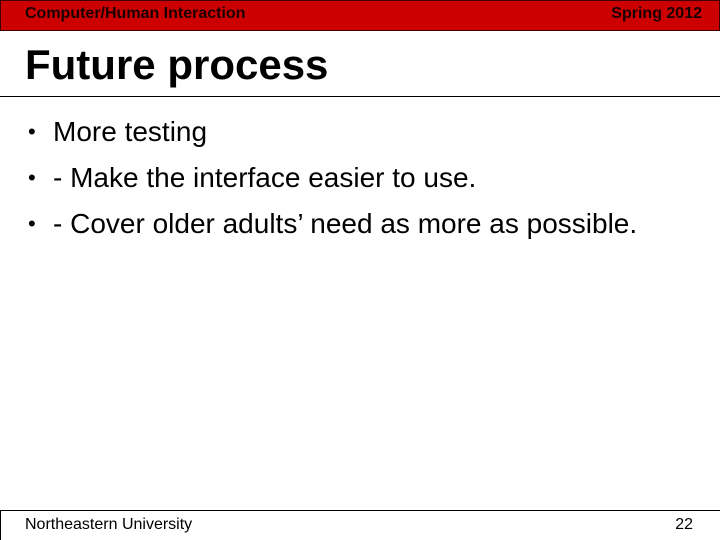 This screenshot has width=720, height=540. Describe the element at coordinates (177, 64) in the screenshot. I see `slide-title: Future process` at that location.